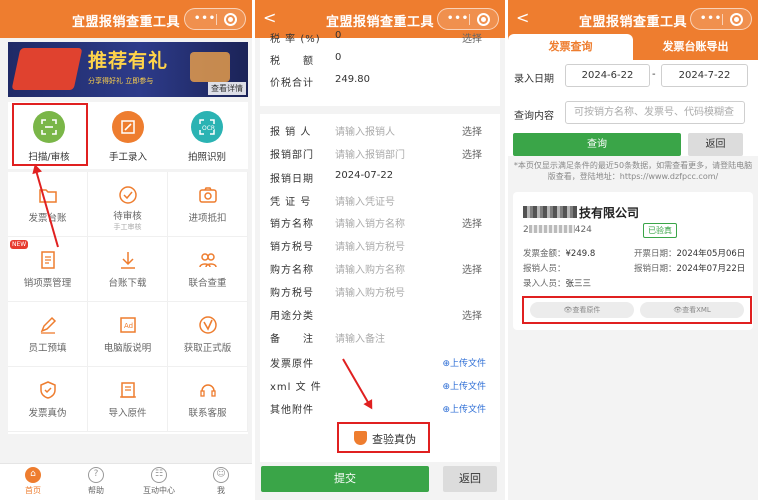  What do you see at coordinates (380, 361) in the screenshot?
I see `form-row-invoice-file: 发票原件 ⊕上传文件` at bounding box center [380, 361].